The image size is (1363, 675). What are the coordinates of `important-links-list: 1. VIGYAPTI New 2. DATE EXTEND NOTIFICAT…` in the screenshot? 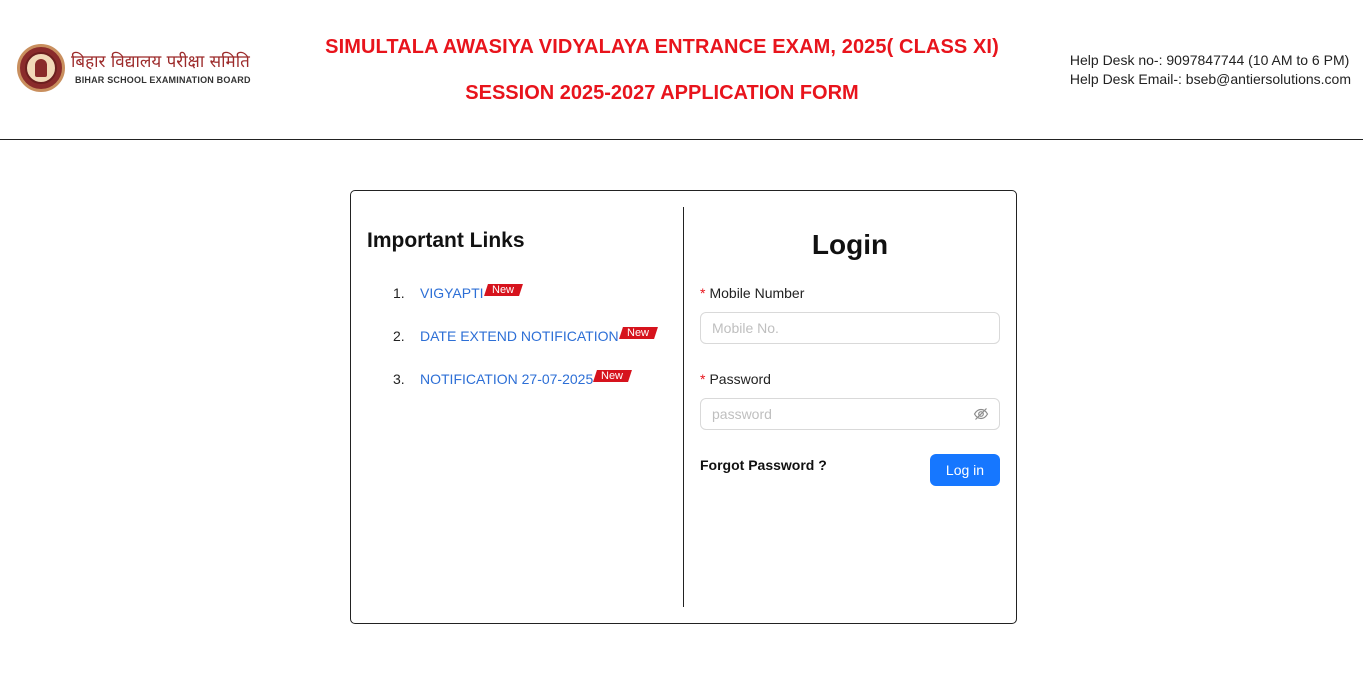 It's located at (525, 347).